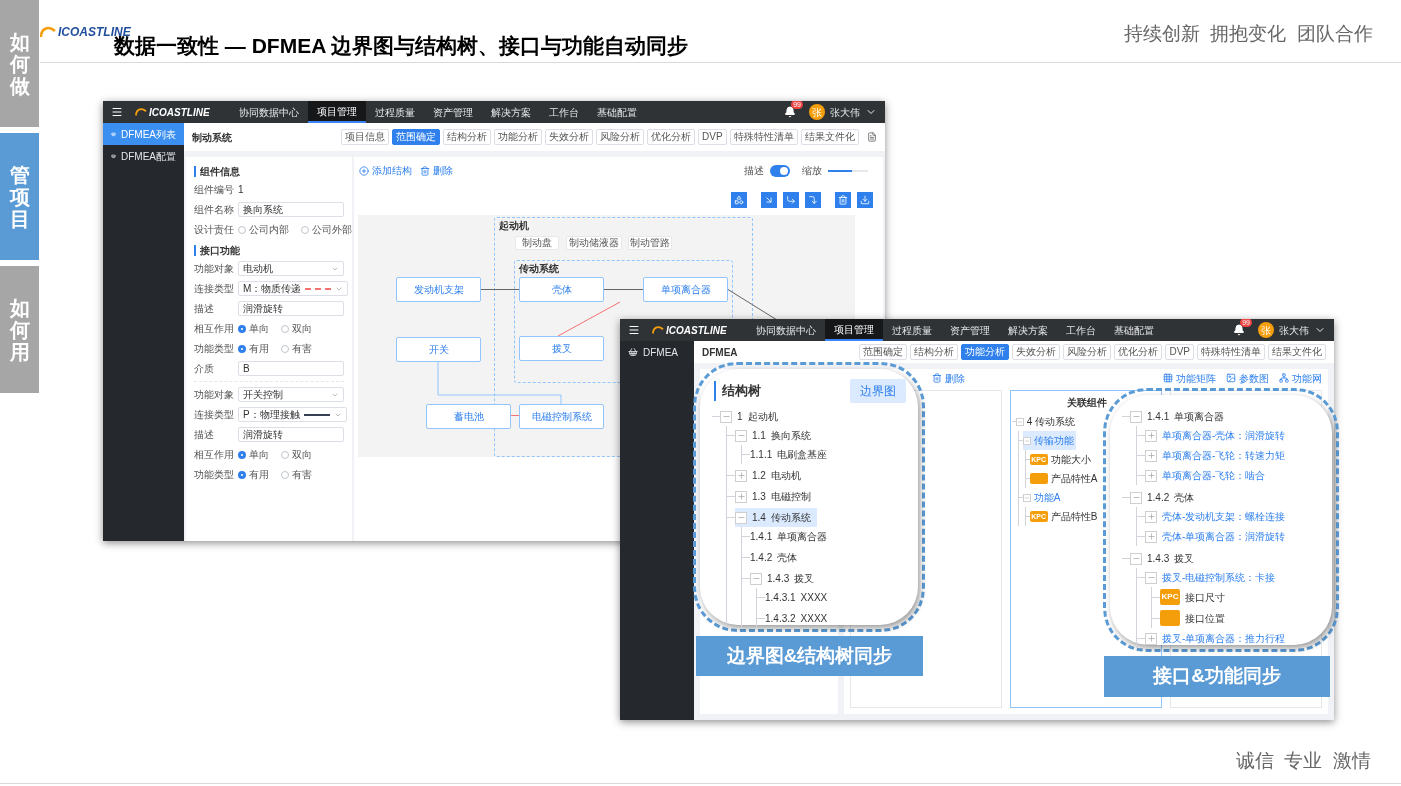  What do you see at coordinates (1218, 638) in the screenshot?
I see `tree-item: 拨叉-单项离合器：推力行程` at bounding box center [1218, 638].